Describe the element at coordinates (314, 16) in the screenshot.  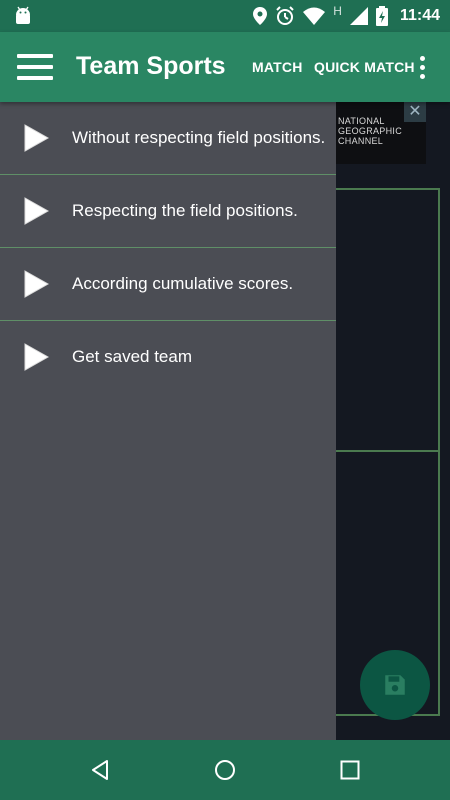
I see `wifi-icon` at that location.